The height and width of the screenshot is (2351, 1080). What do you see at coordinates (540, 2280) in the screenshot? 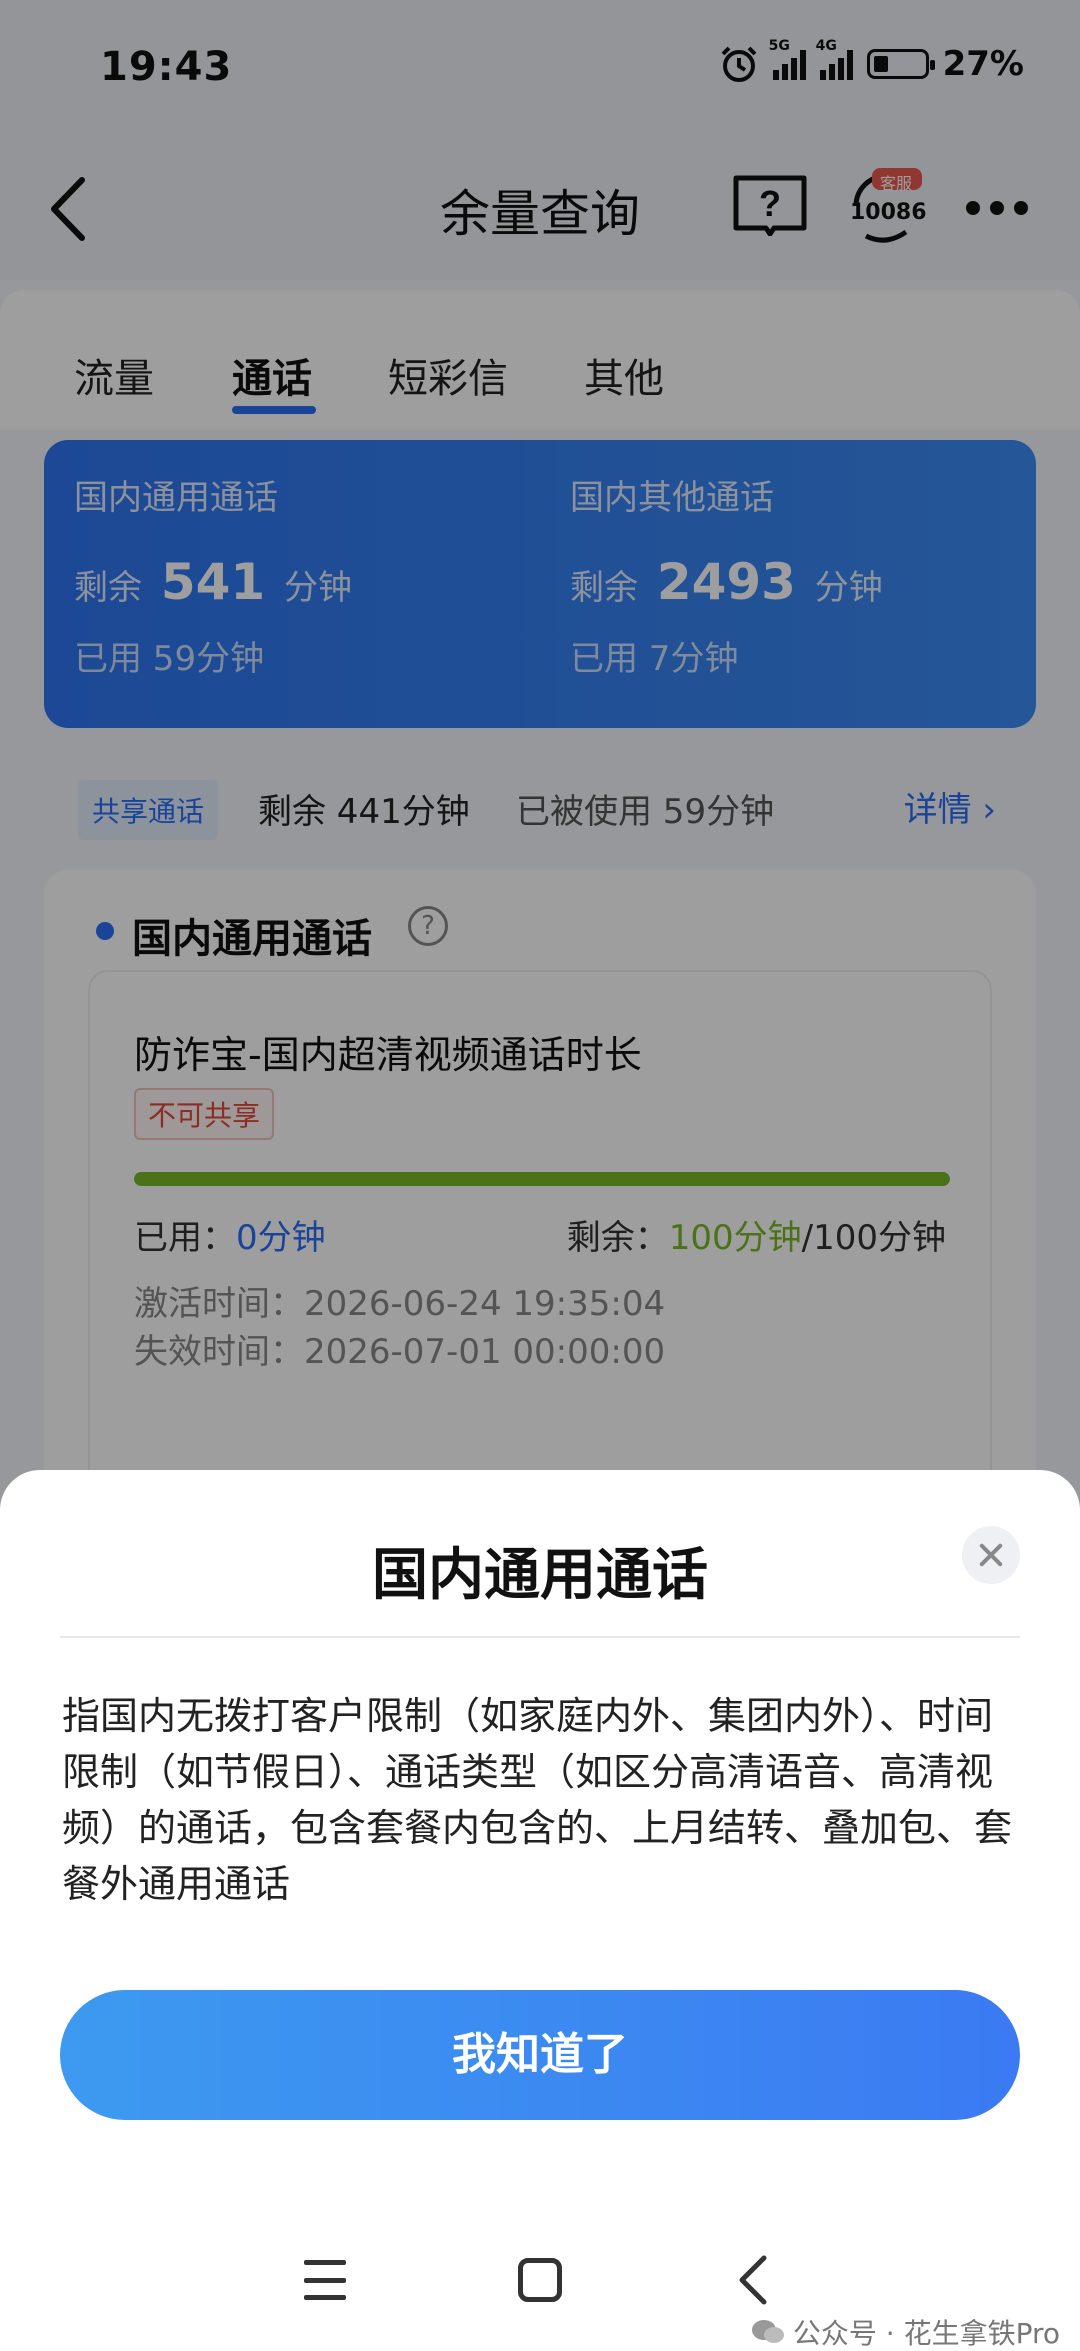
I see `home-square-icon` at bounding box center [540, 2280].